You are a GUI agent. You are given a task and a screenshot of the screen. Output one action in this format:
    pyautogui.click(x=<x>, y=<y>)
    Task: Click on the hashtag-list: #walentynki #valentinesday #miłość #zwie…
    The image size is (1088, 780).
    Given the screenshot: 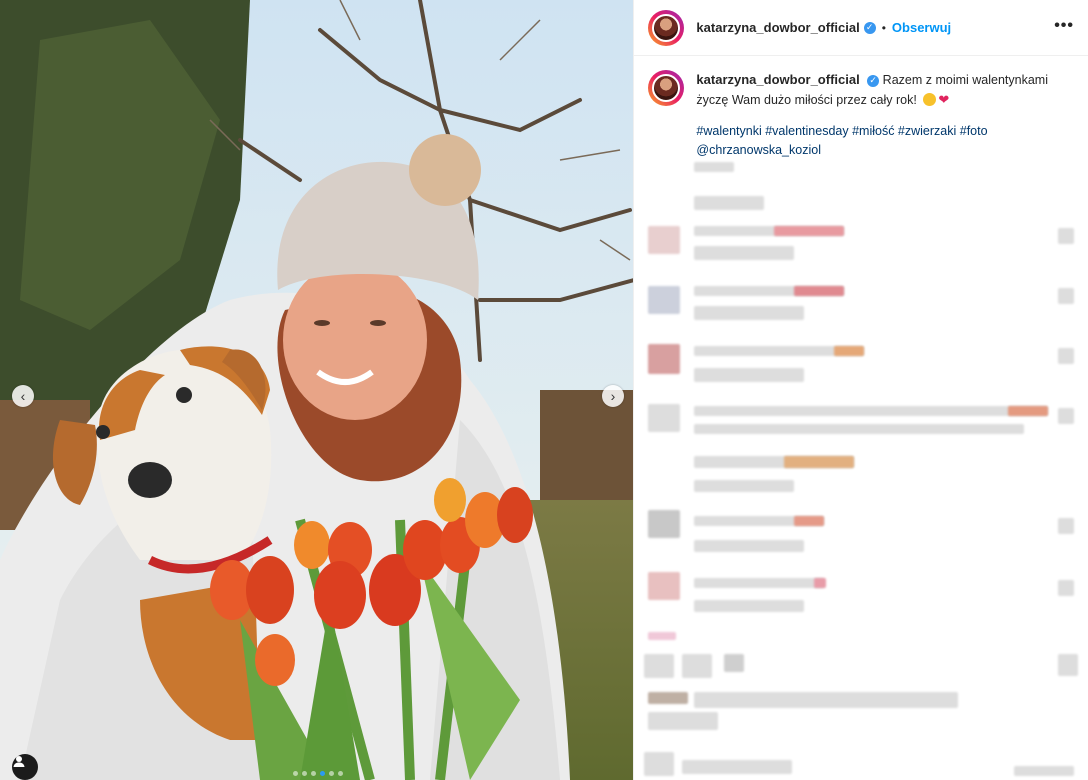 What is the action you would take?
    pyautogui.click(x=841, y=131)
    